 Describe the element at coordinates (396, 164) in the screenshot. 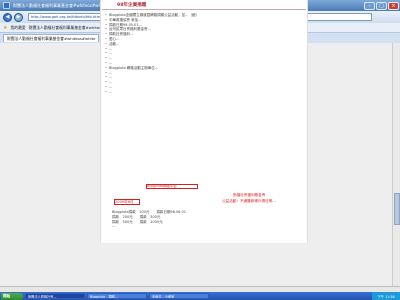

I see `vertical-scrollbar` at that location.